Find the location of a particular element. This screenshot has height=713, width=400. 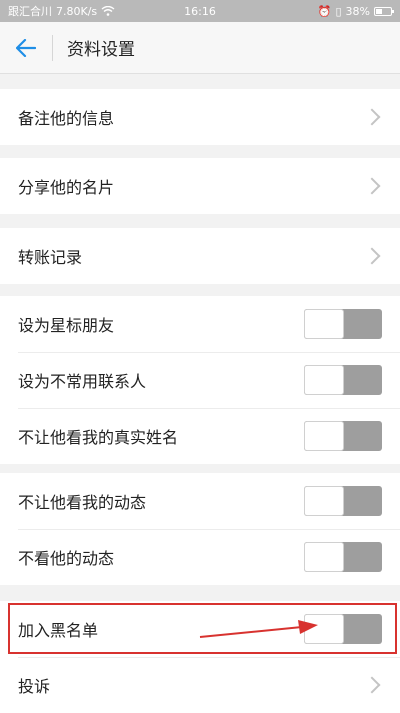

title-divider is located at coordinates (52, 47).